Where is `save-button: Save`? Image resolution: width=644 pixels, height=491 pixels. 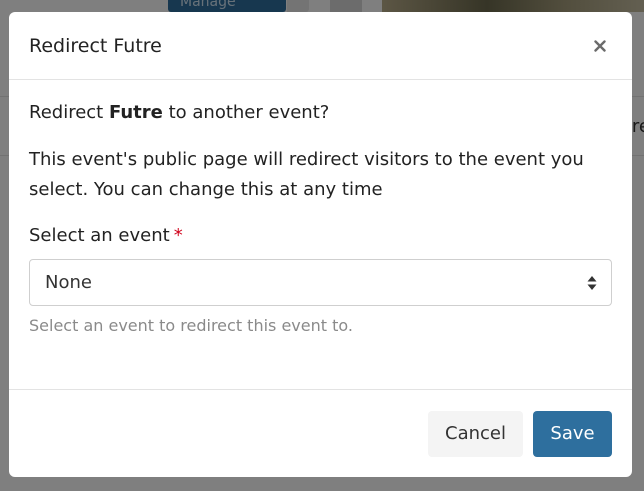
save-button: Save is located at coordinates (572, 433).